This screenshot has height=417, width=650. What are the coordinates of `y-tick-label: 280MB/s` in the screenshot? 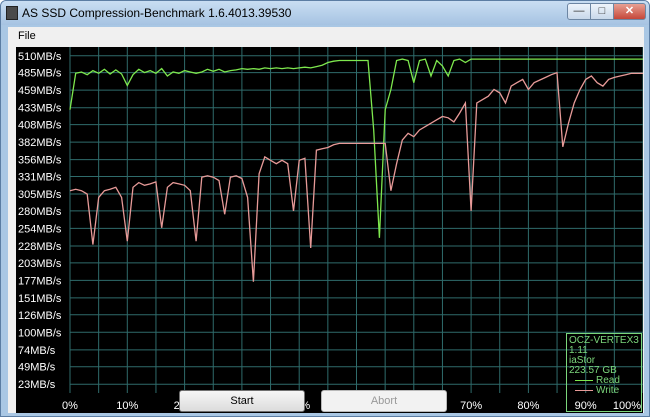 It's located at (40, 212).